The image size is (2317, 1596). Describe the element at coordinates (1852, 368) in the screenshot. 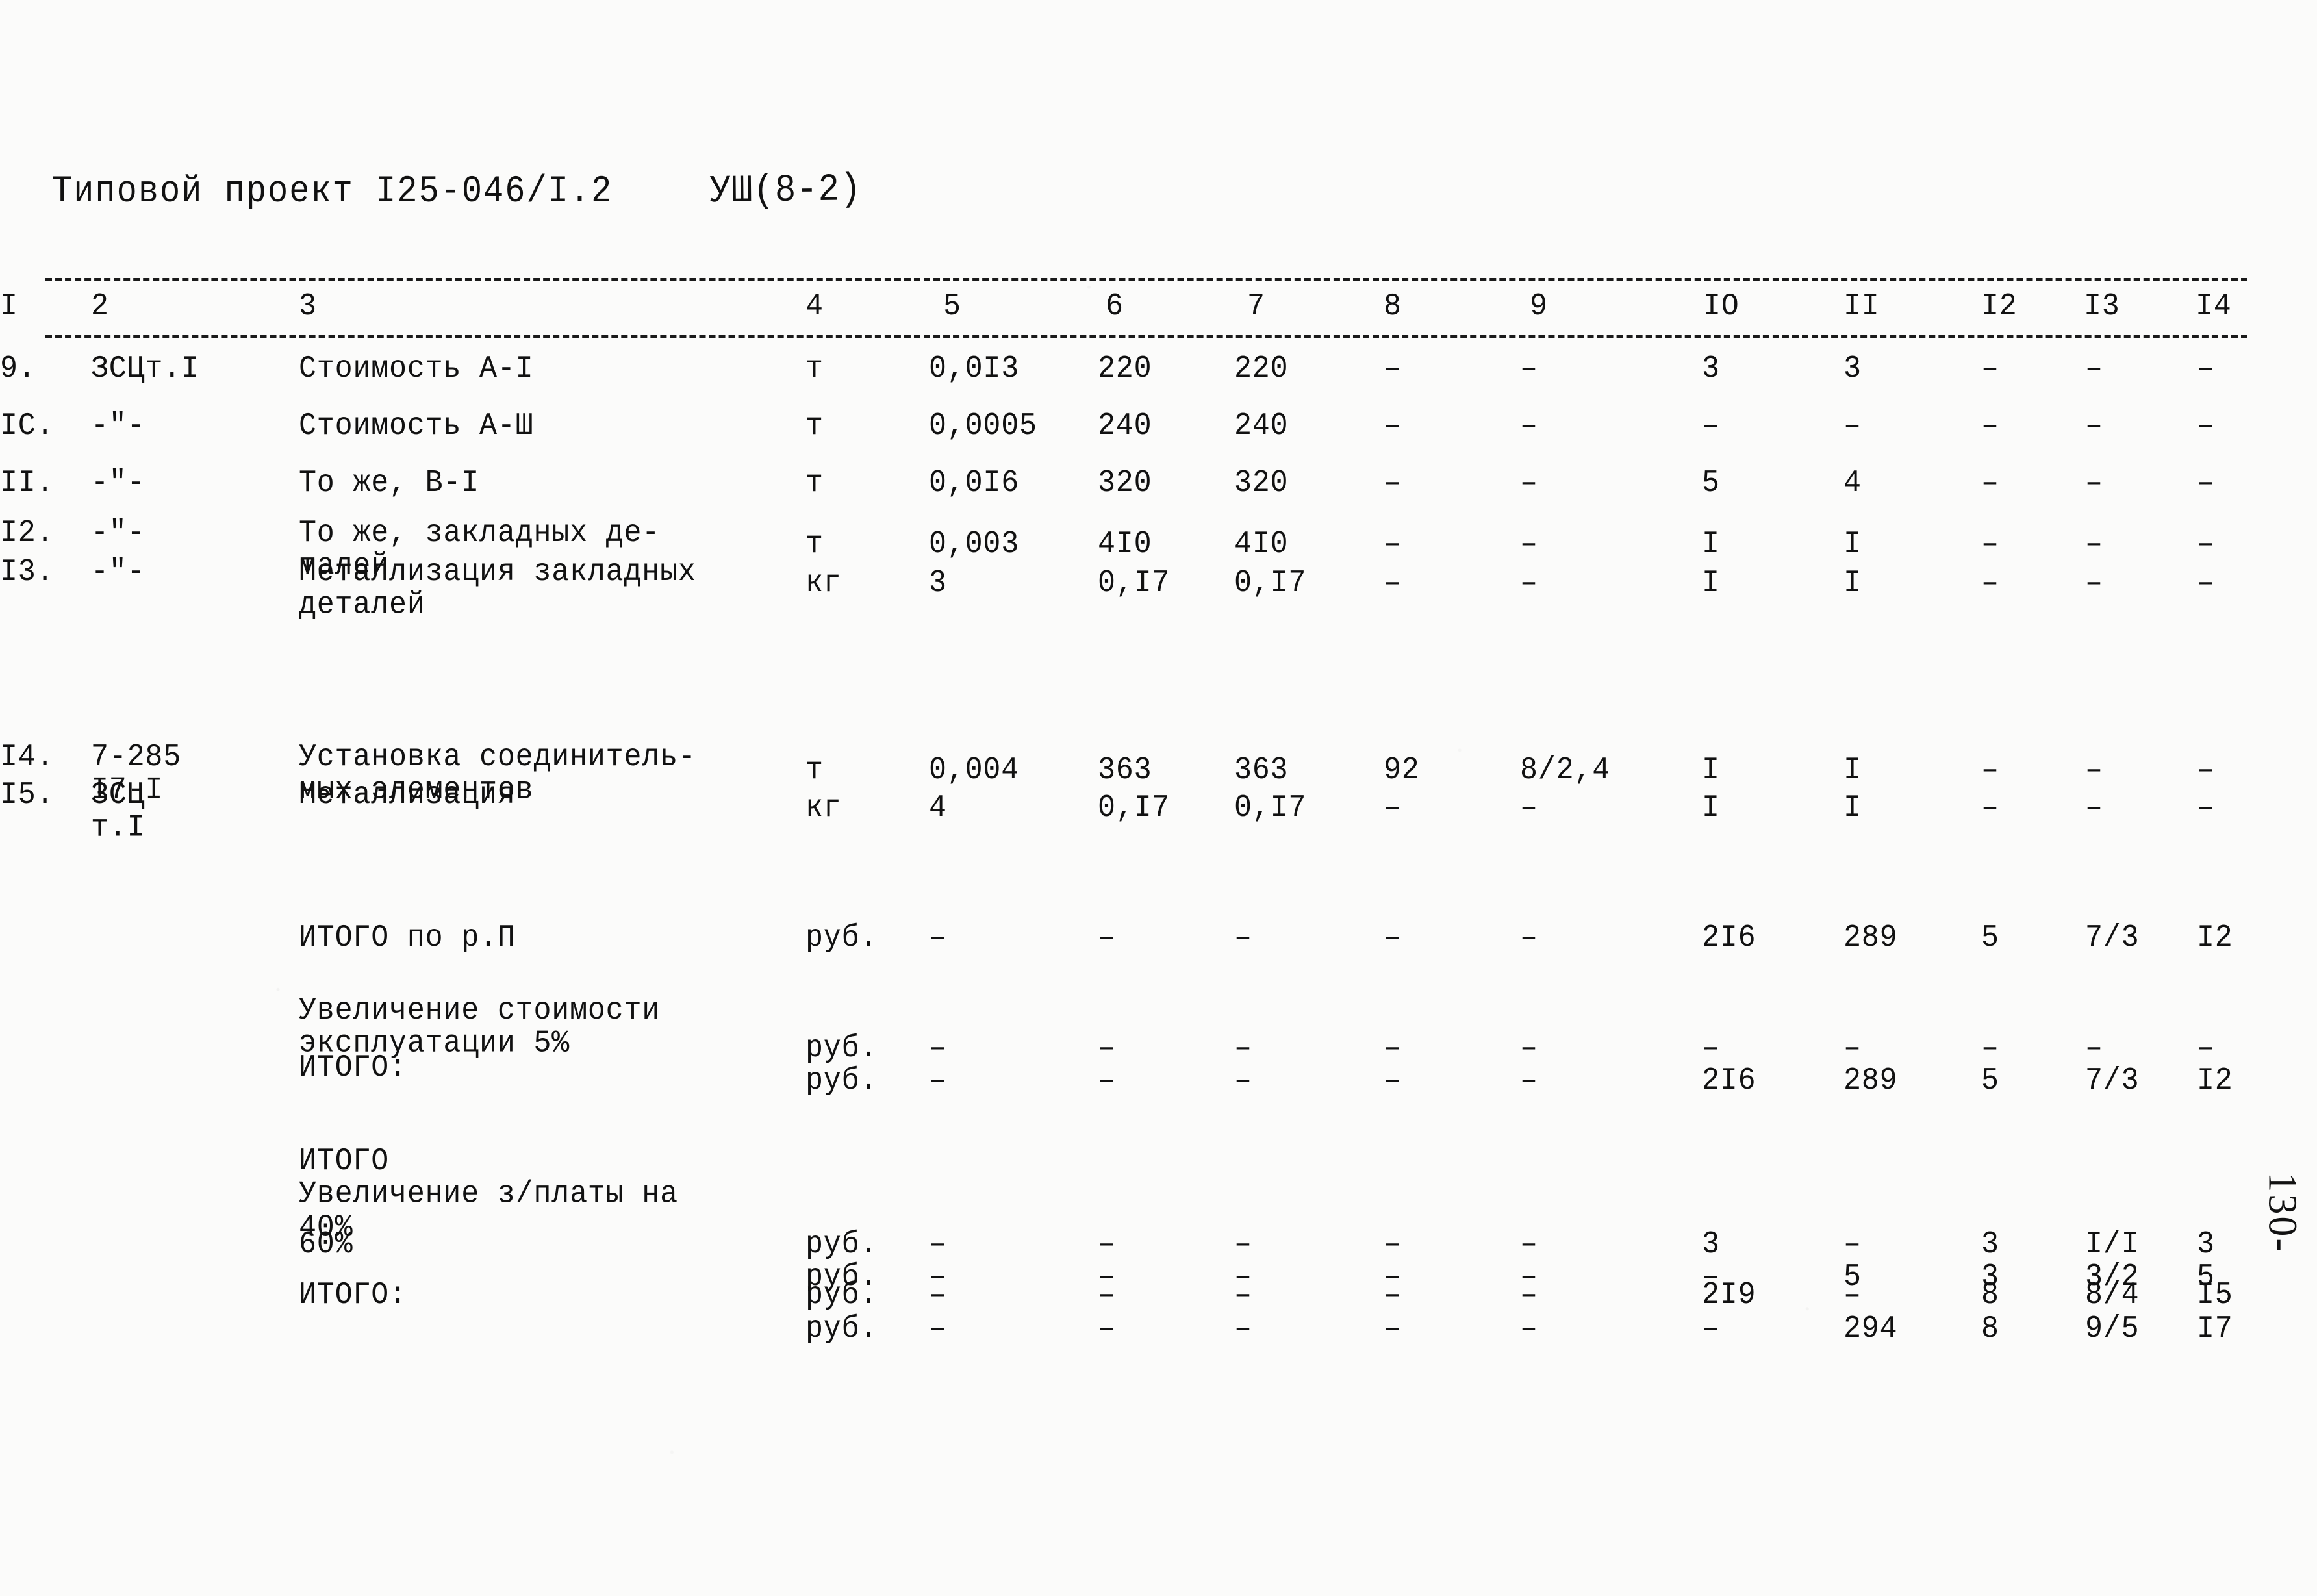

I see `row-col11: 3` at that location.